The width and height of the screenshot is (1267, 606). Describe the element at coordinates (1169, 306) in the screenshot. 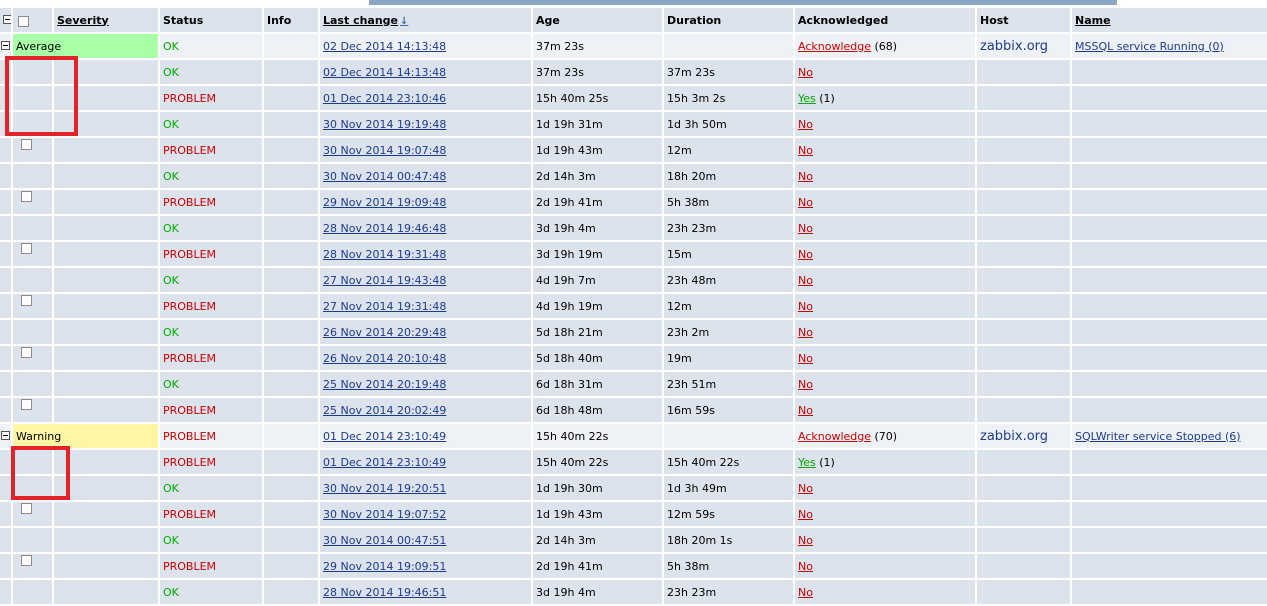

I see `event-name-cell` at that location.